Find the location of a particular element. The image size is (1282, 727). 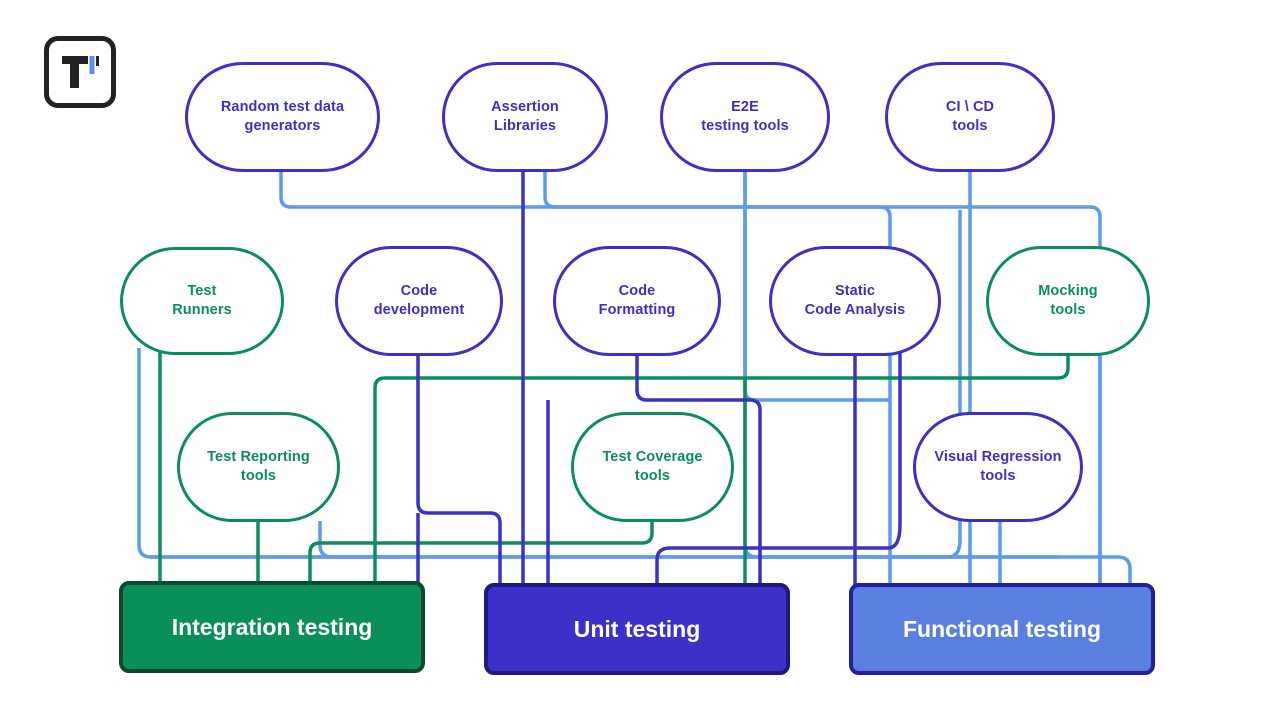

node-label: Mocking tools is located at coordinates (1068, 300).